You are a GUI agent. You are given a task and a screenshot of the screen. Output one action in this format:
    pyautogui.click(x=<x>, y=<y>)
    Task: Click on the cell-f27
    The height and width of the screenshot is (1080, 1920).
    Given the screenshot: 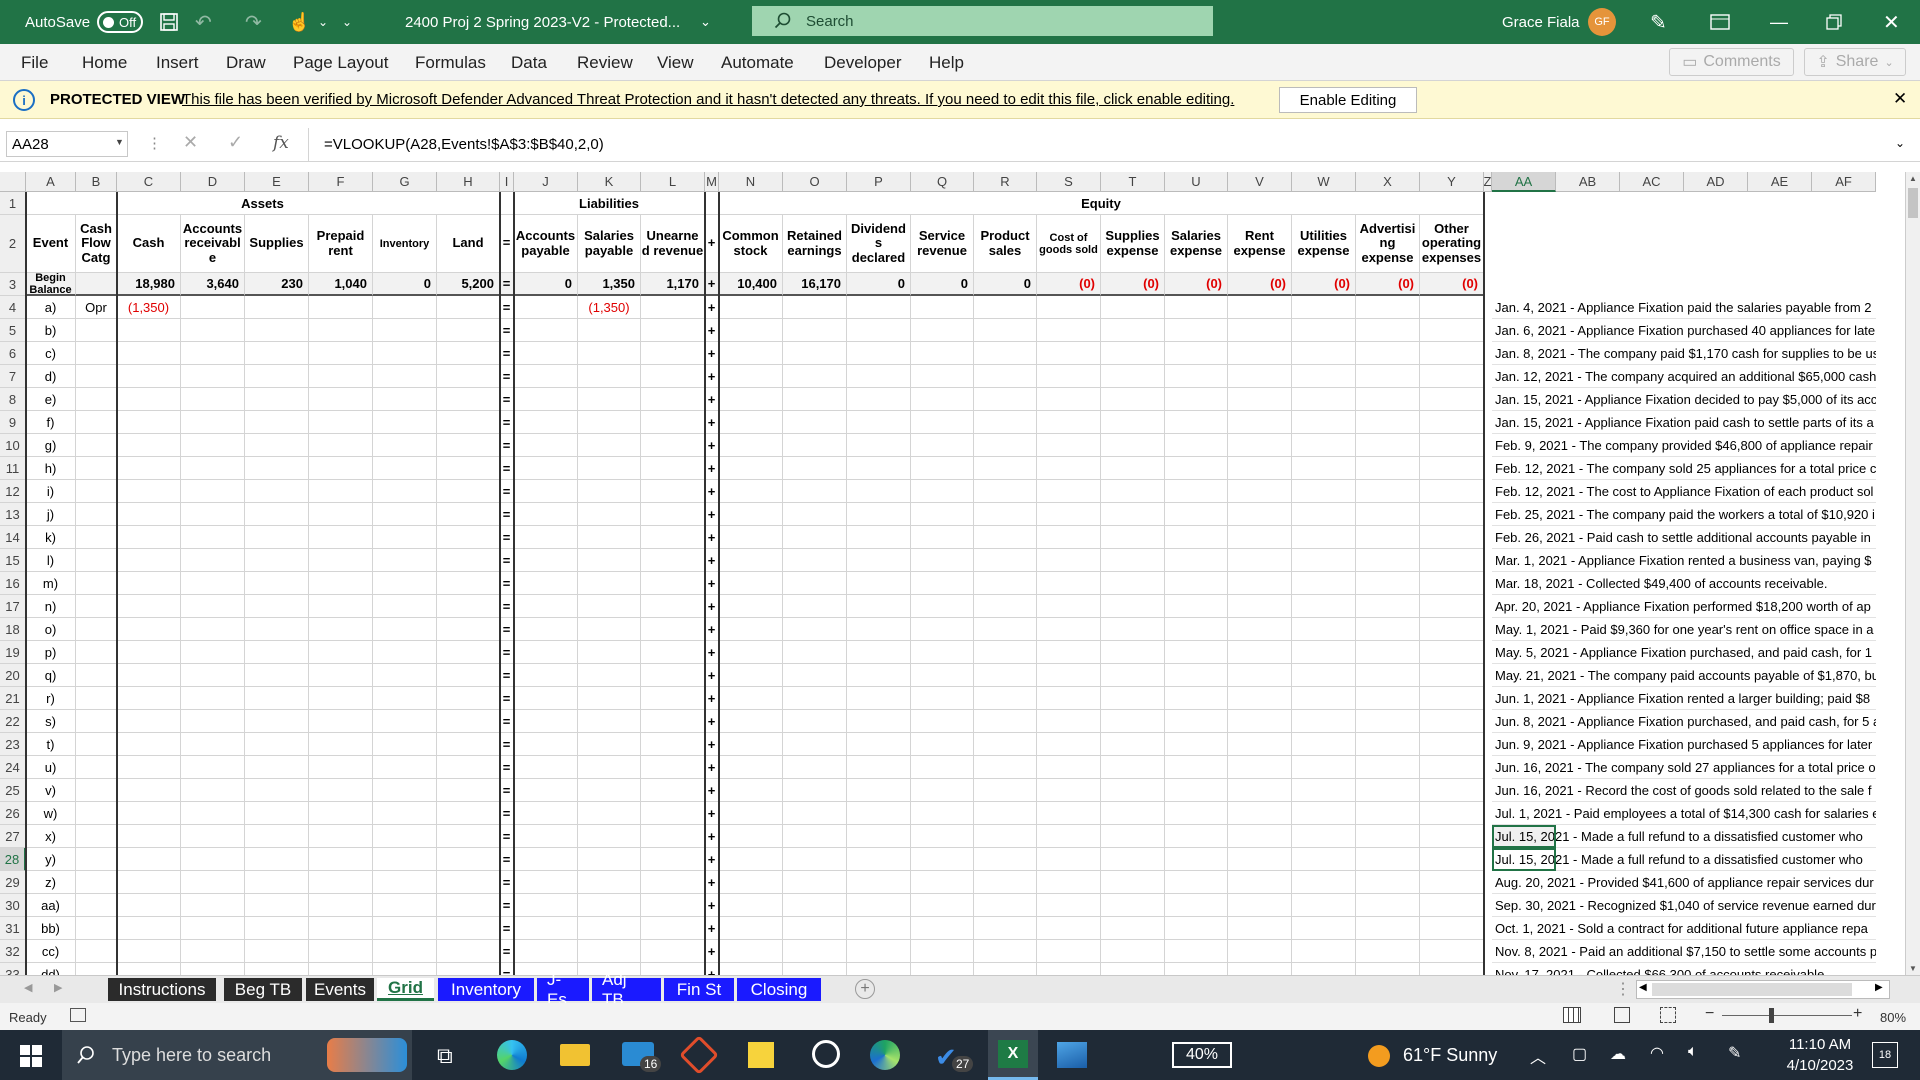 What is the action you would take?
    pyautogui.click(x=341, y=836)
    